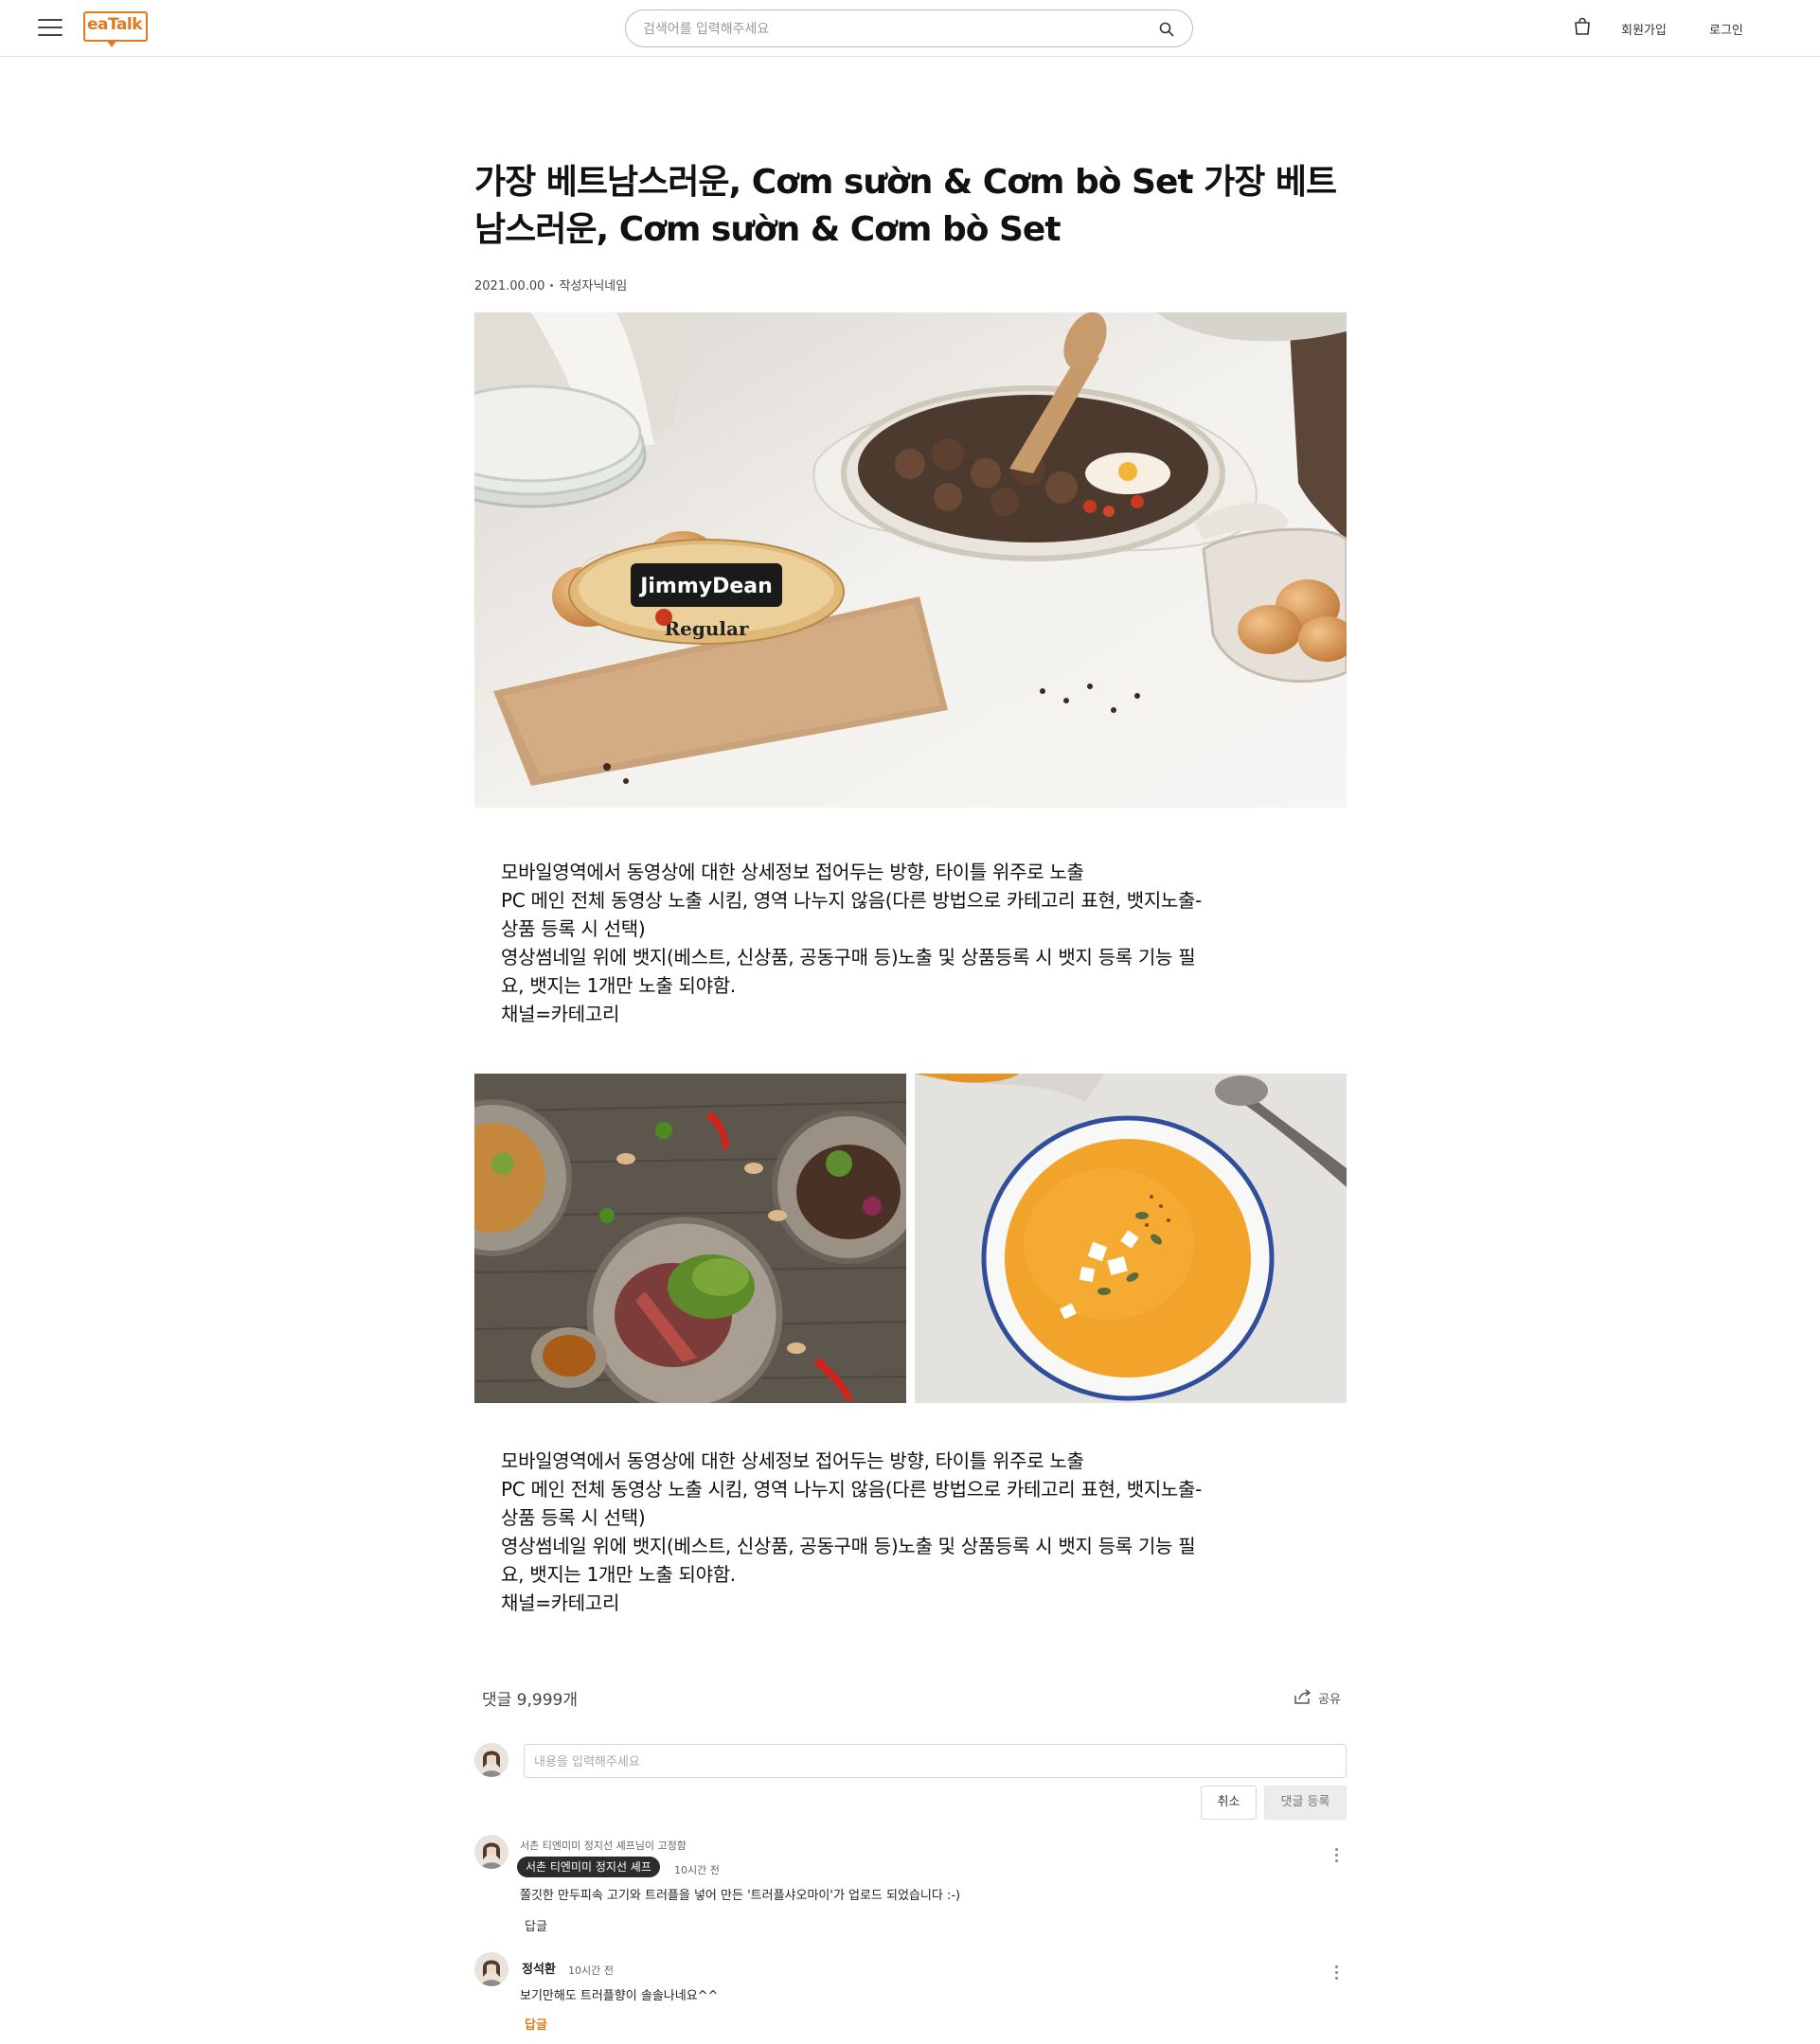 The height and width of the screenshot is (2044, 1820). What do you see at coordinates (1726, 29) in the screenshot?
I see `login-link: 로그인` at bounding box center [1726, 29].